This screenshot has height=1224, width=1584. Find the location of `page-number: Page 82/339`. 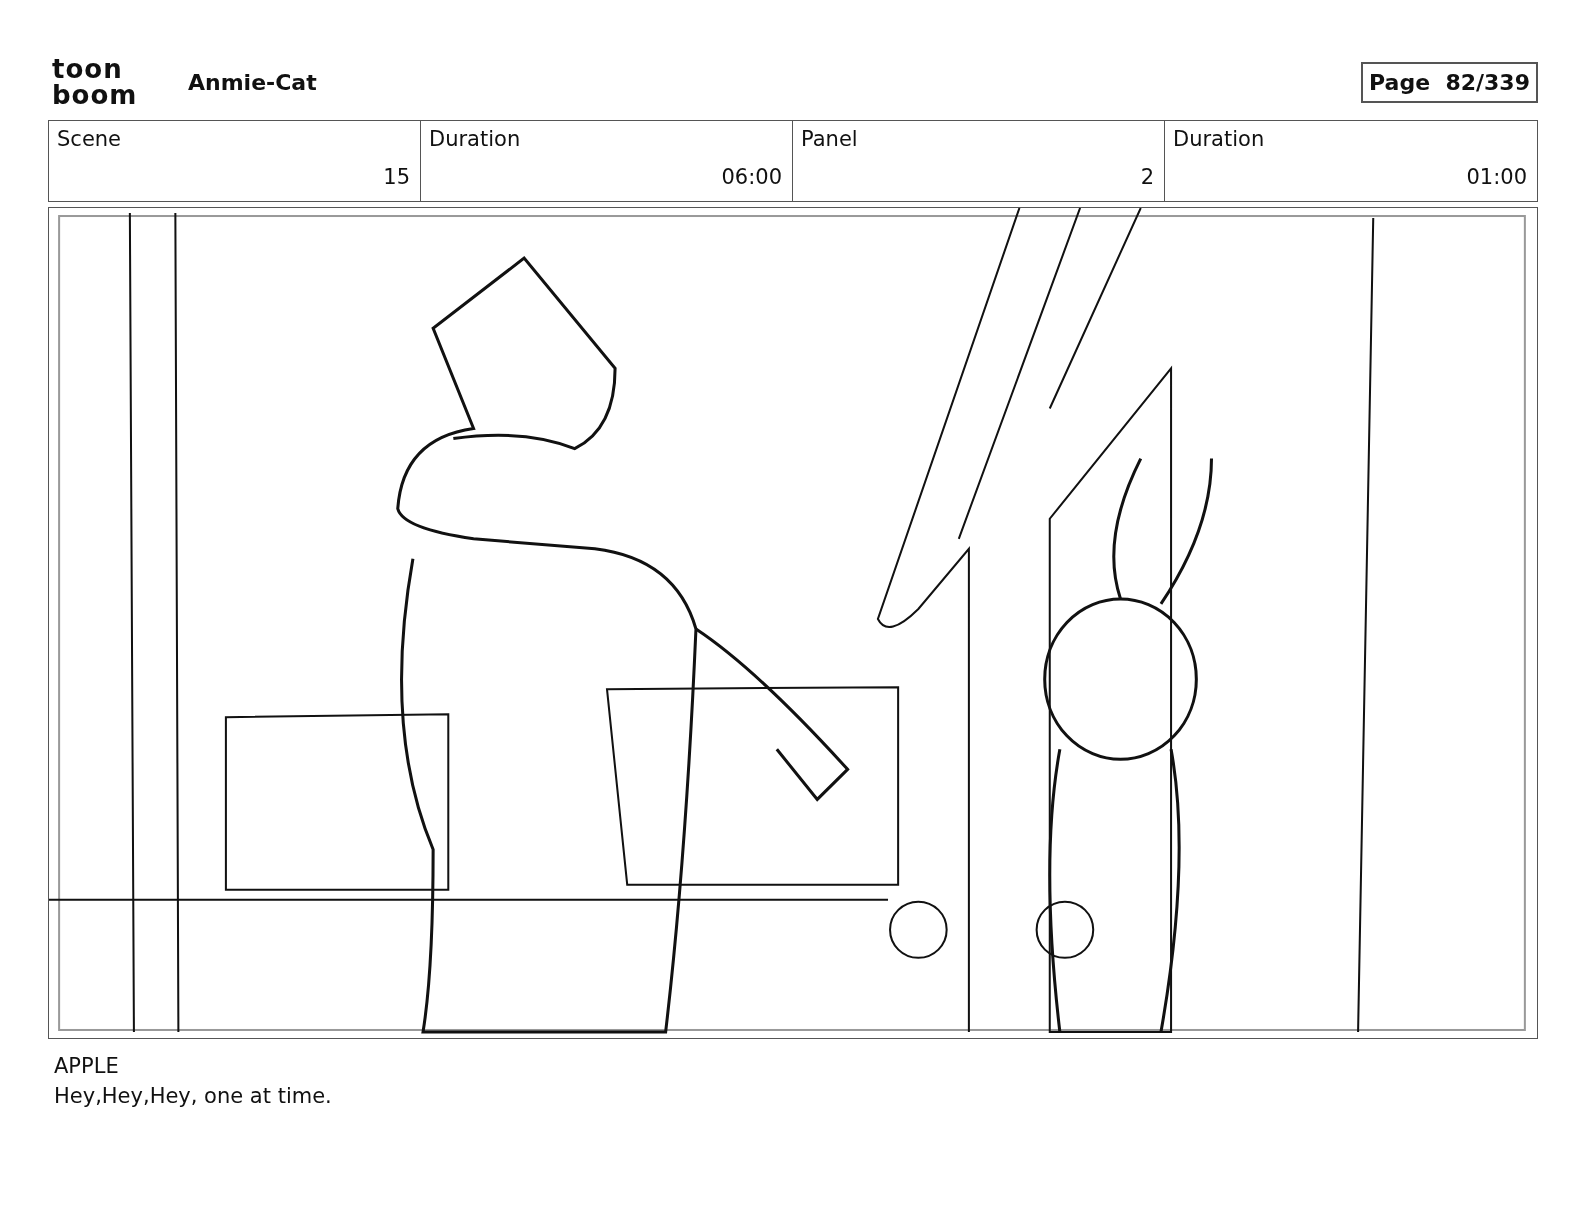

page-number: Page 82/339 is located at coordinates (1449, 82).